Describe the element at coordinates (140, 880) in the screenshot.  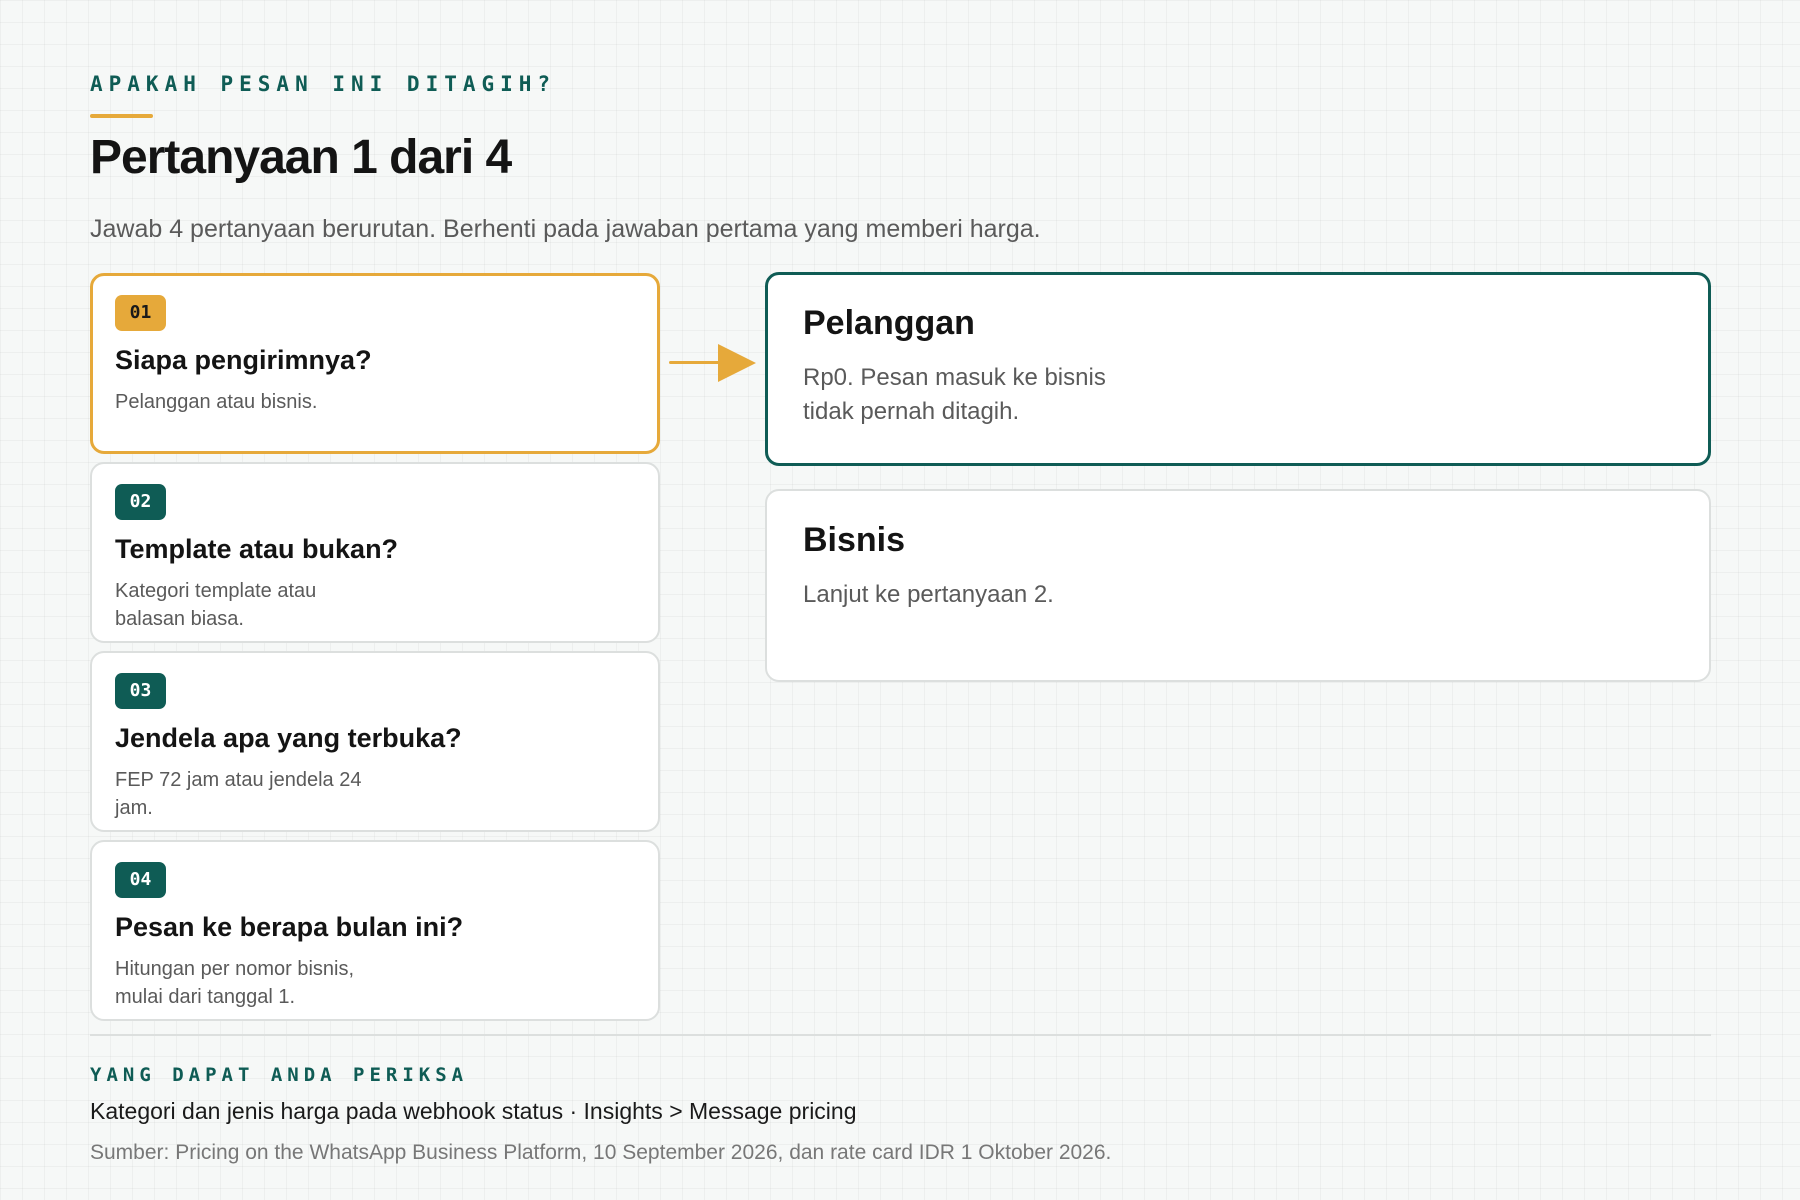
I see `question-number-badge: 04` at that location.